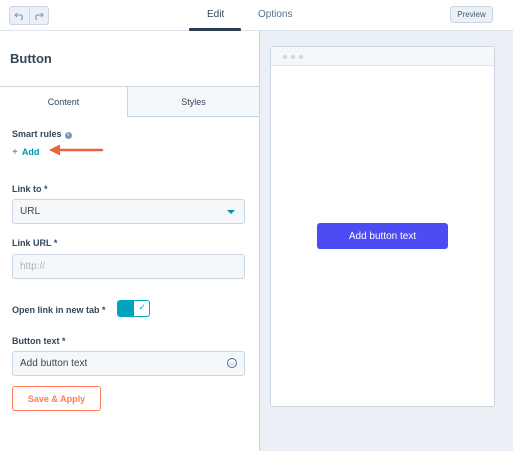 The image size is (513, 451). I want to click on add-smart-rule-link: + Add, so click(25, 152).